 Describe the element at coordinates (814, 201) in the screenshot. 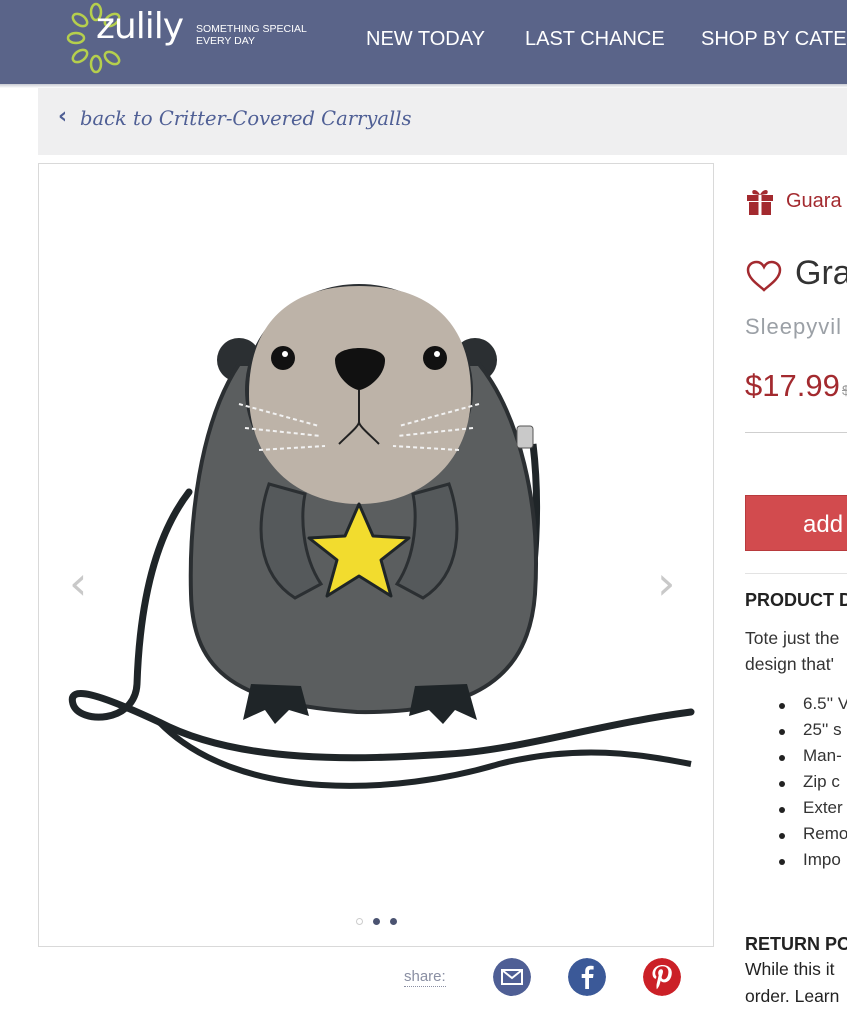

I see `guarantee-link: Guara` at that location.